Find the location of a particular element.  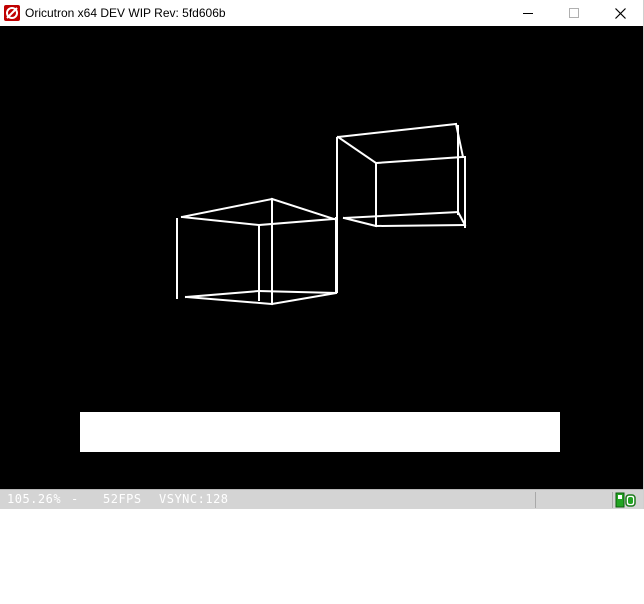

close-icon is located at coordinates (620, 13).